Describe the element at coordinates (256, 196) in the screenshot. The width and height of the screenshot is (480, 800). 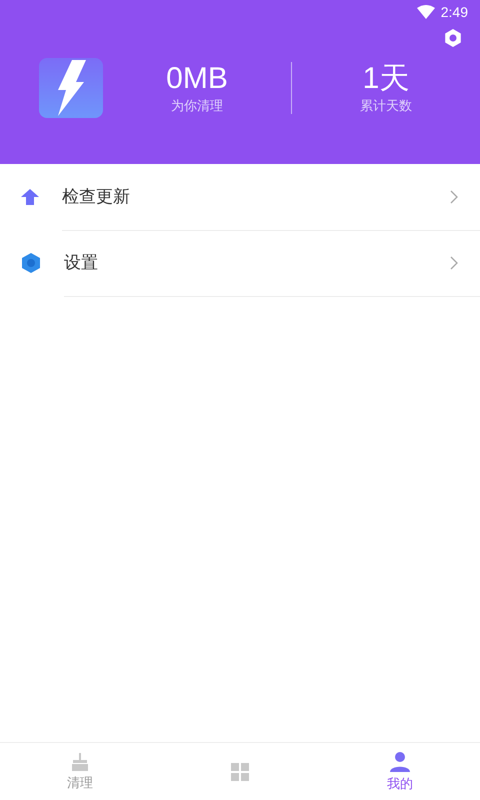
I see `menu-item: 检查更新` at that location.